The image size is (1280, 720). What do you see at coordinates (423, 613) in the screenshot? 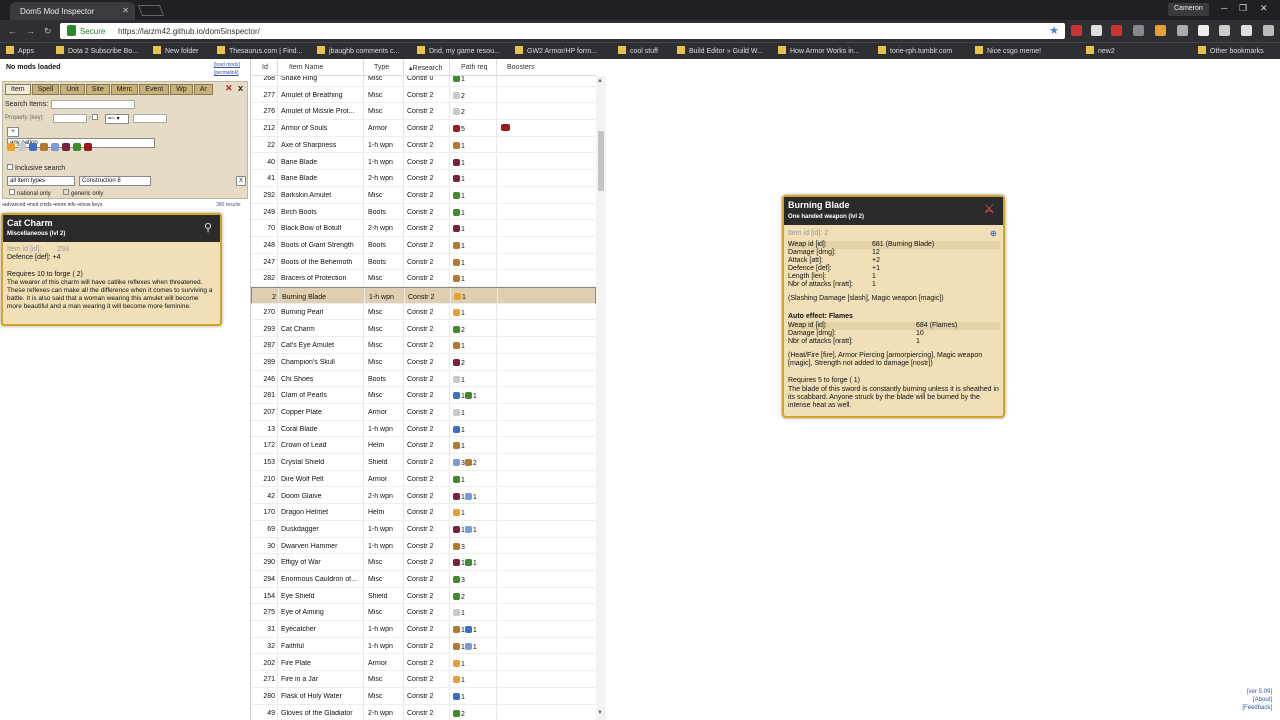
I see `table-row: 275 Eye of Aiming Misc Constr 2 1` at bounding box center [423, 613].